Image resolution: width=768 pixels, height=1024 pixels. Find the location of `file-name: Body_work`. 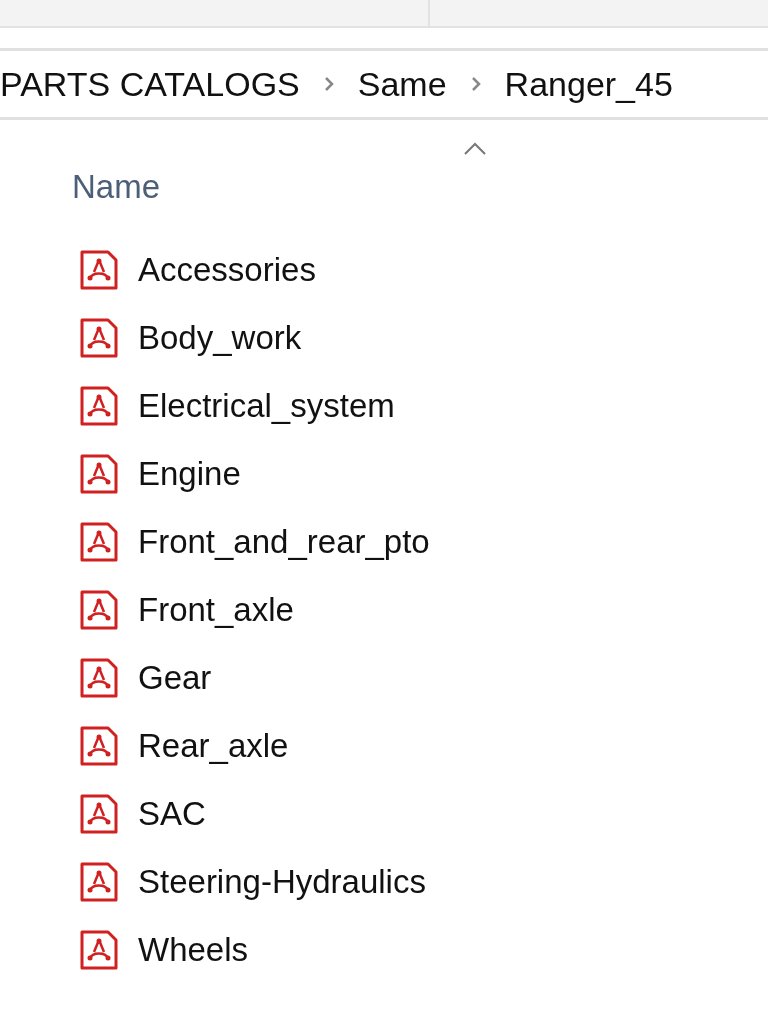

file-name: Body_work is located at coordinates (220, 338).